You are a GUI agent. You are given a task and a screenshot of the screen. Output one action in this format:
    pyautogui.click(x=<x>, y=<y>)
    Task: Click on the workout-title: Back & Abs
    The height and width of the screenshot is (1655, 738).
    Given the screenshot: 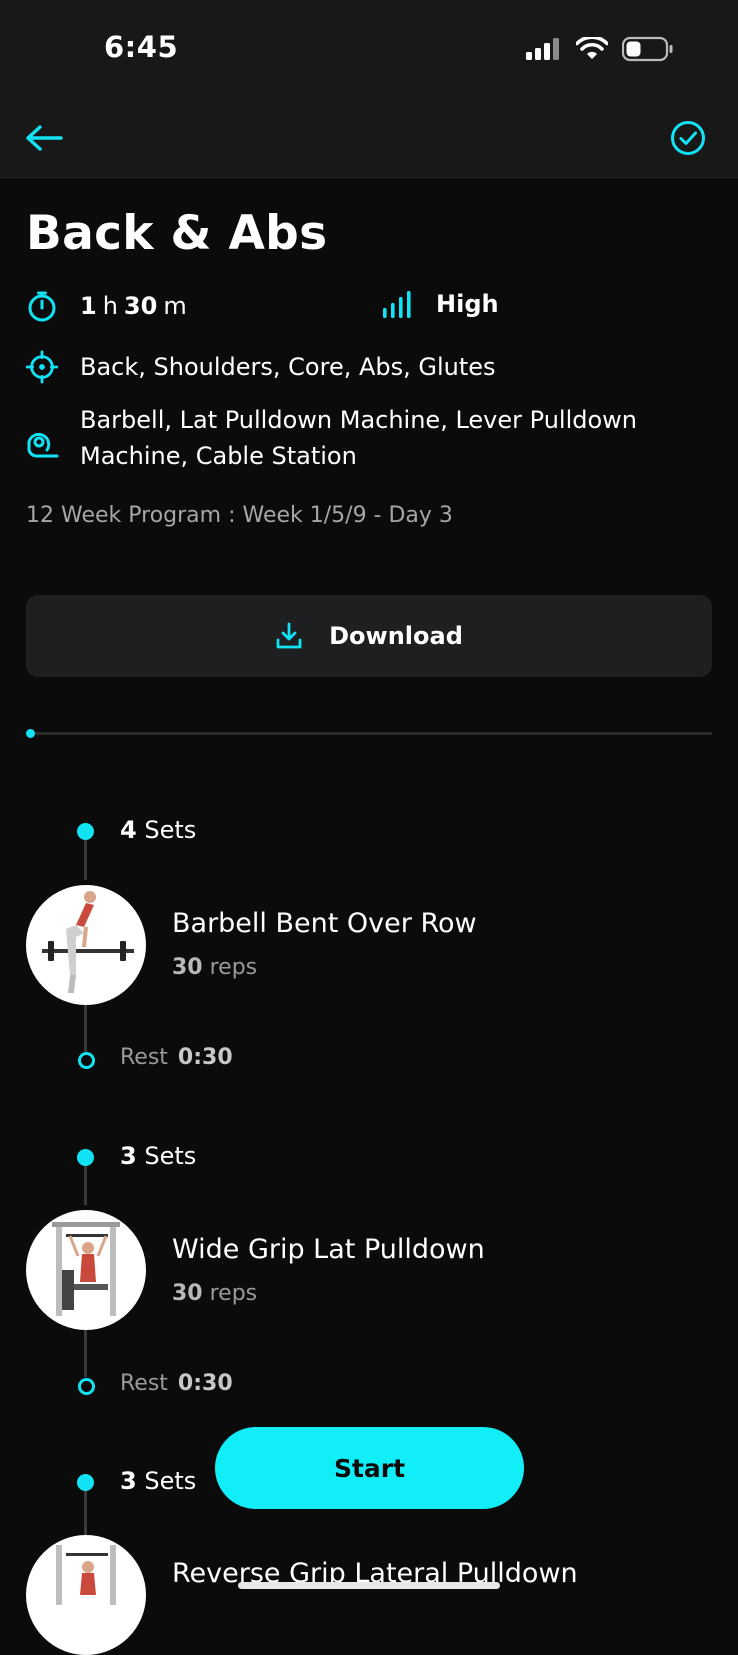 What is the action you would take?
    pyautogui.click(x=177, y=233)
    